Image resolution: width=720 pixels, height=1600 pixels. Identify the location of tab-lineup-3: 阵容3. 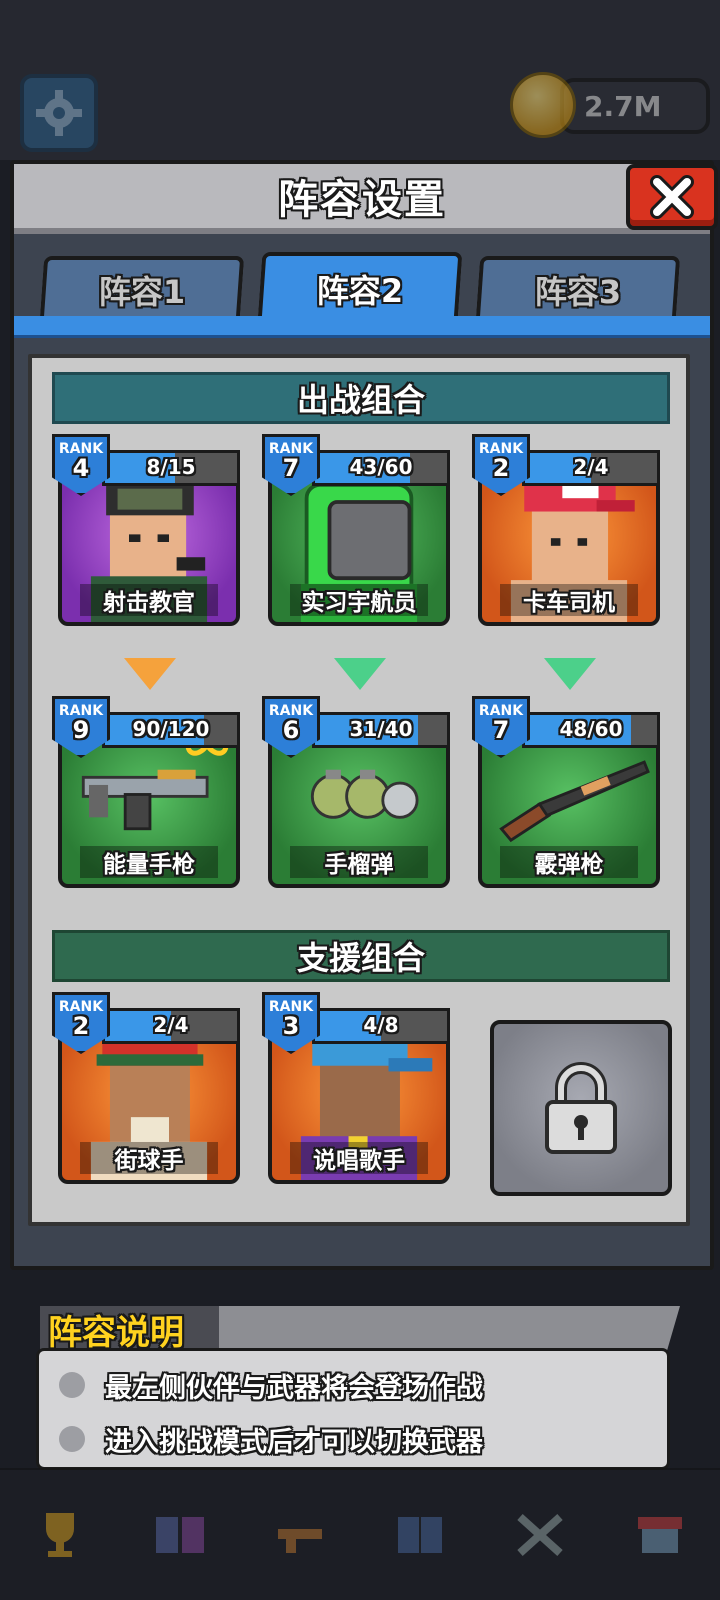
(578, 288).